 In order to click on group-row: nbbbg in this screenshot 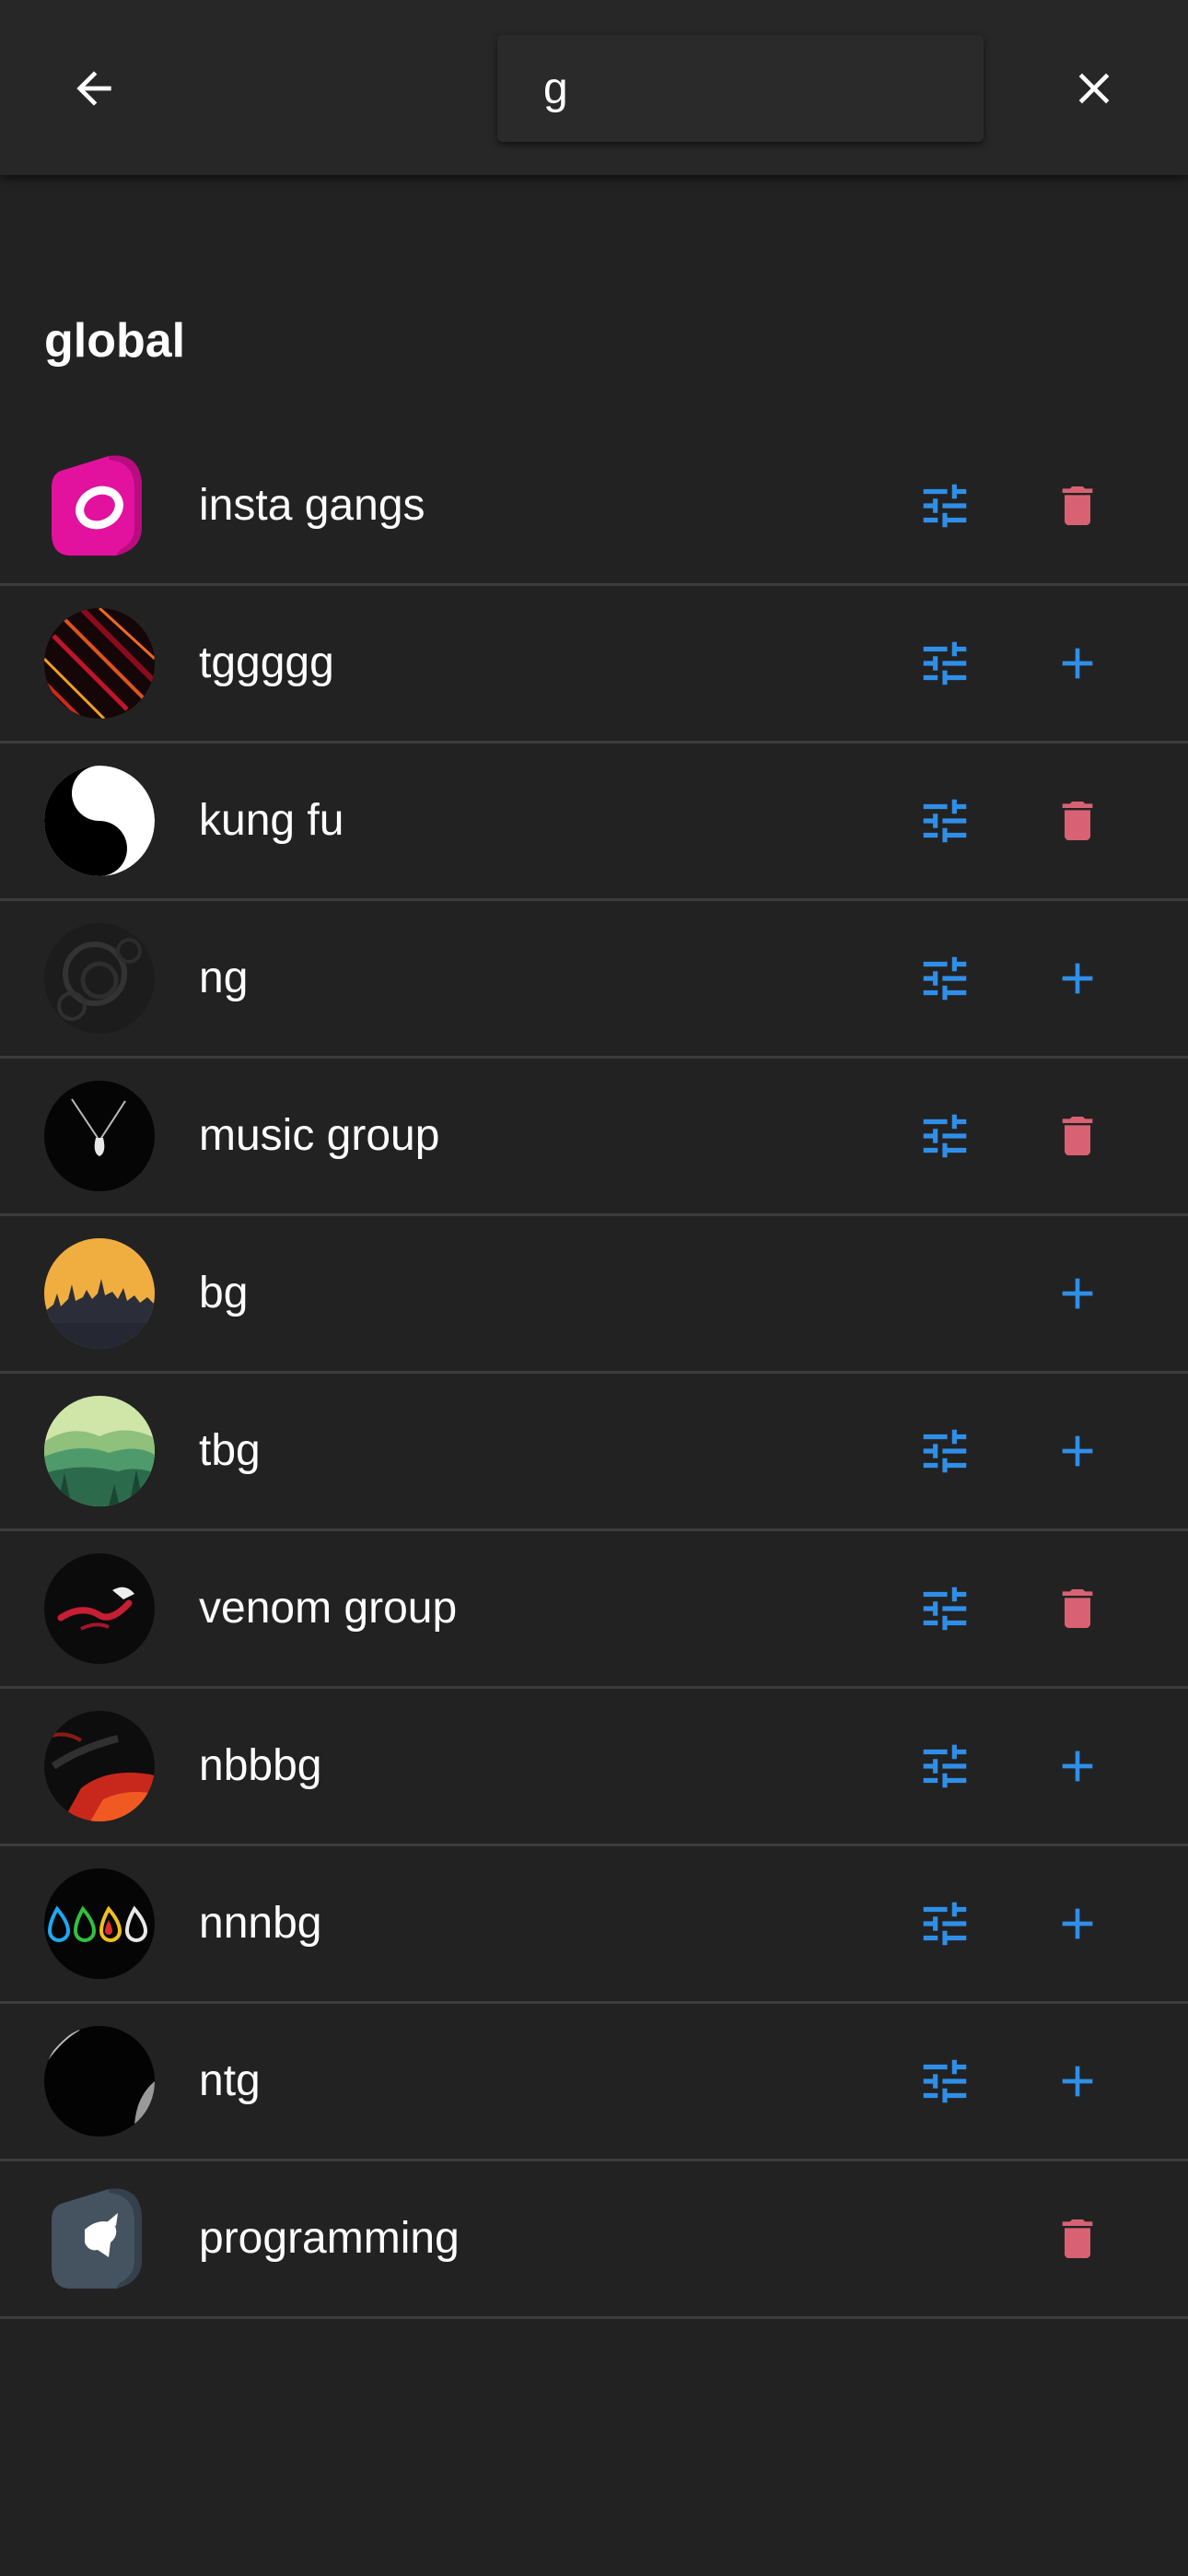, I will do `click(594, 1767)`.